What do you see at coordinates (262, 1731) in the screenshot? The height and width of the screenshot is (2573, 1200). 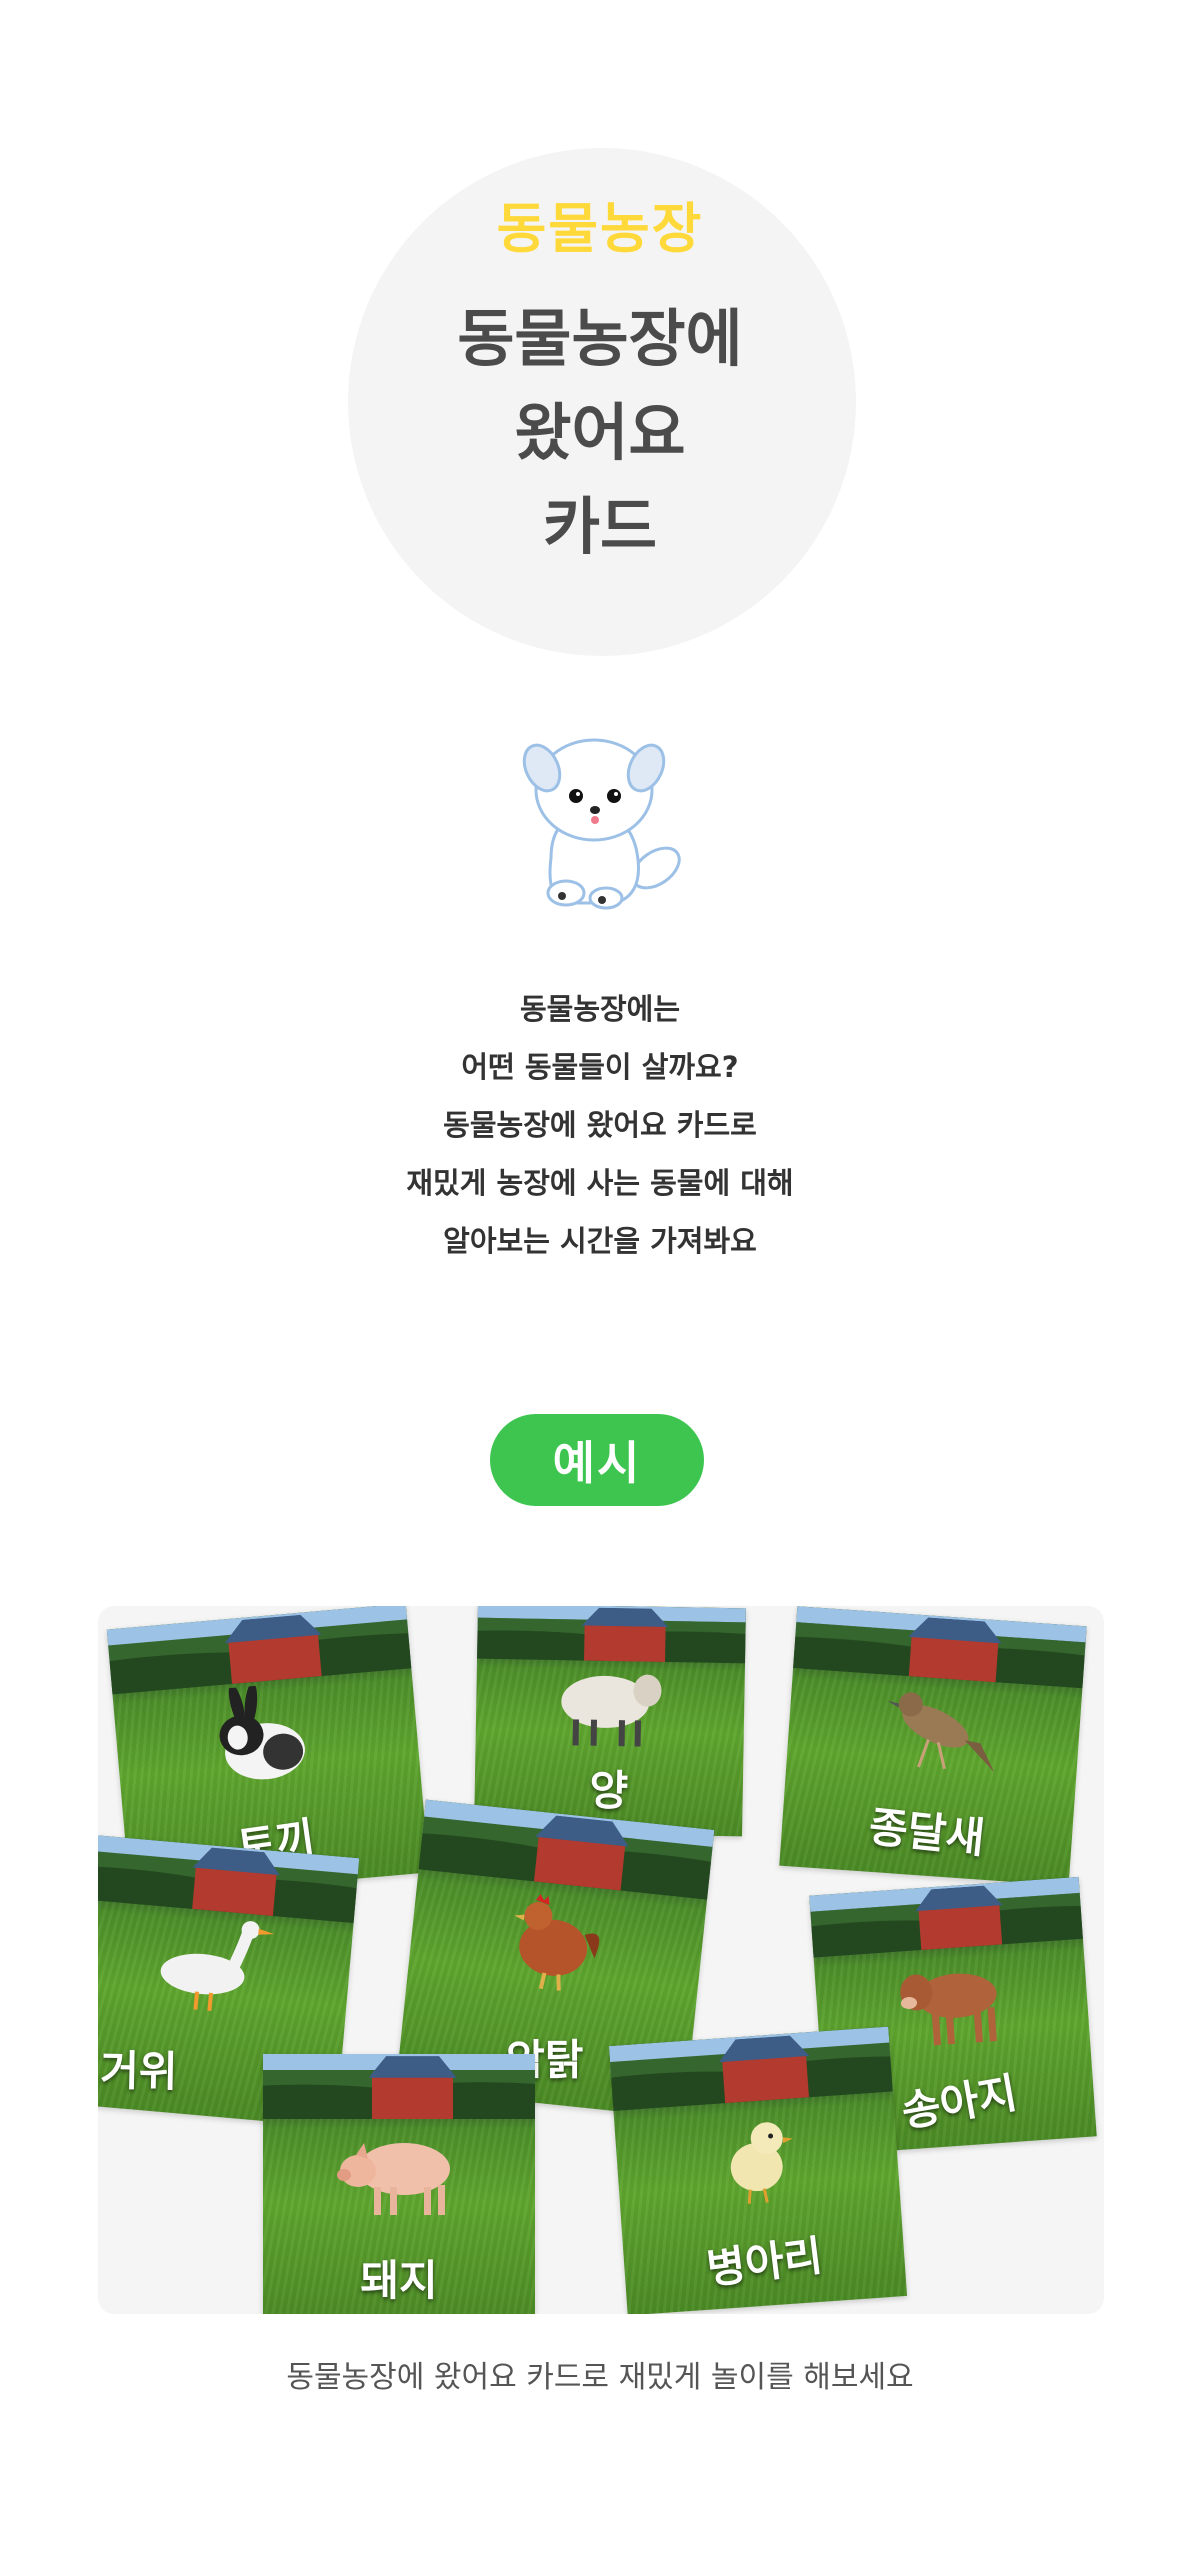 I see `rabbit-icon` at bounding box center [262, 1731].